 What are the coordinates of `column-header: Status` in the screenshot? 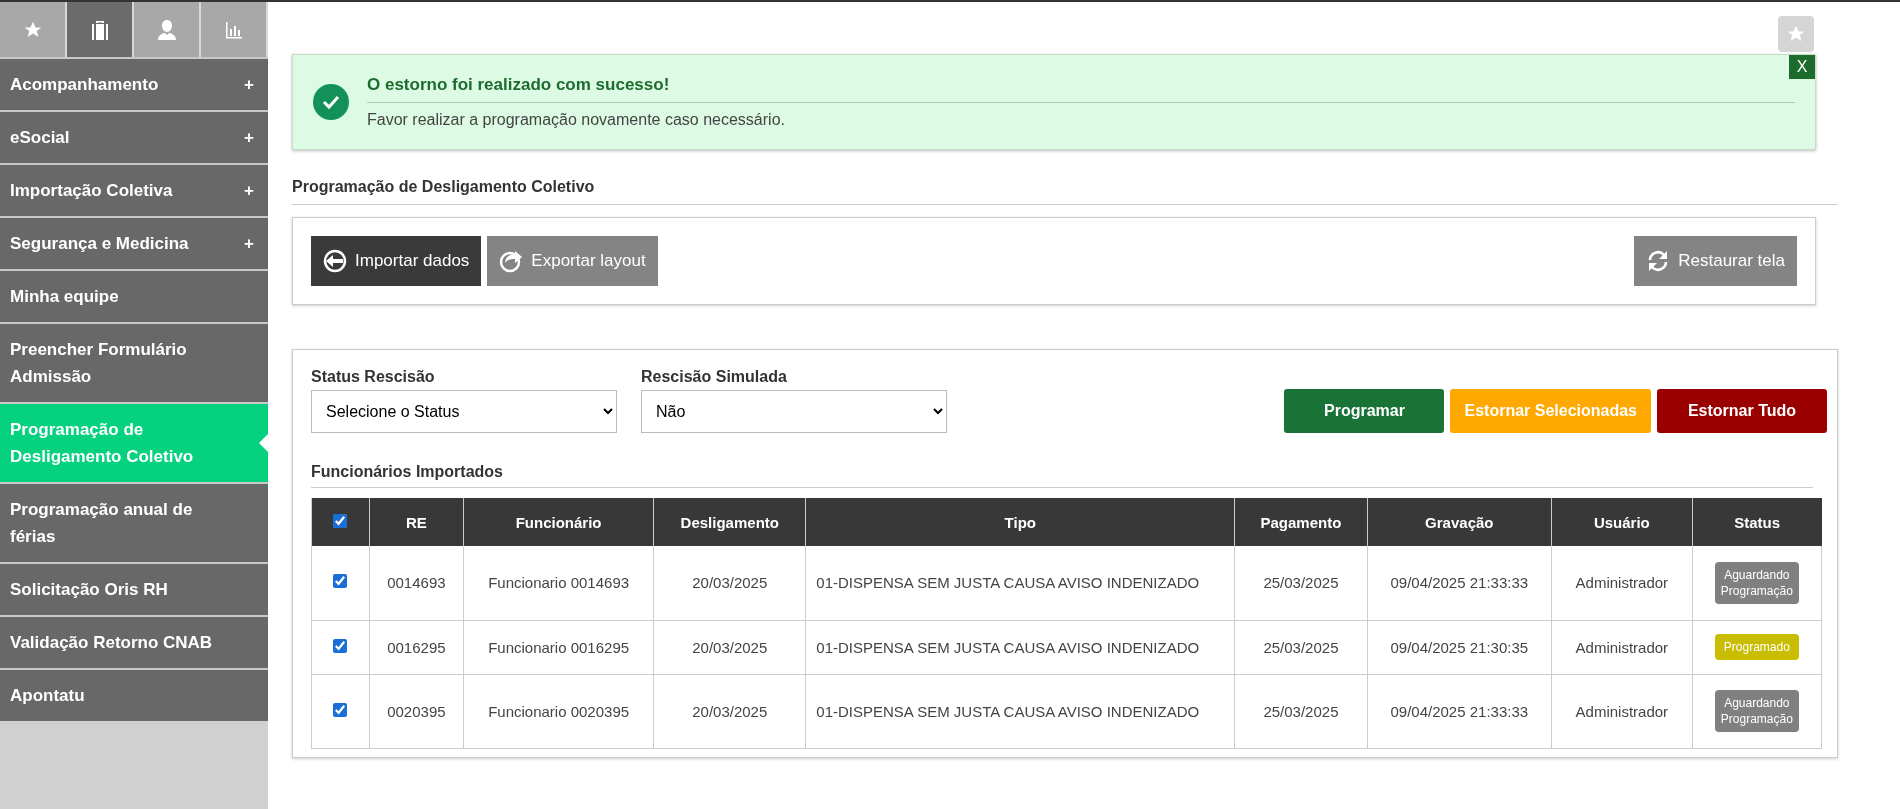 It's located at (1757, 522).